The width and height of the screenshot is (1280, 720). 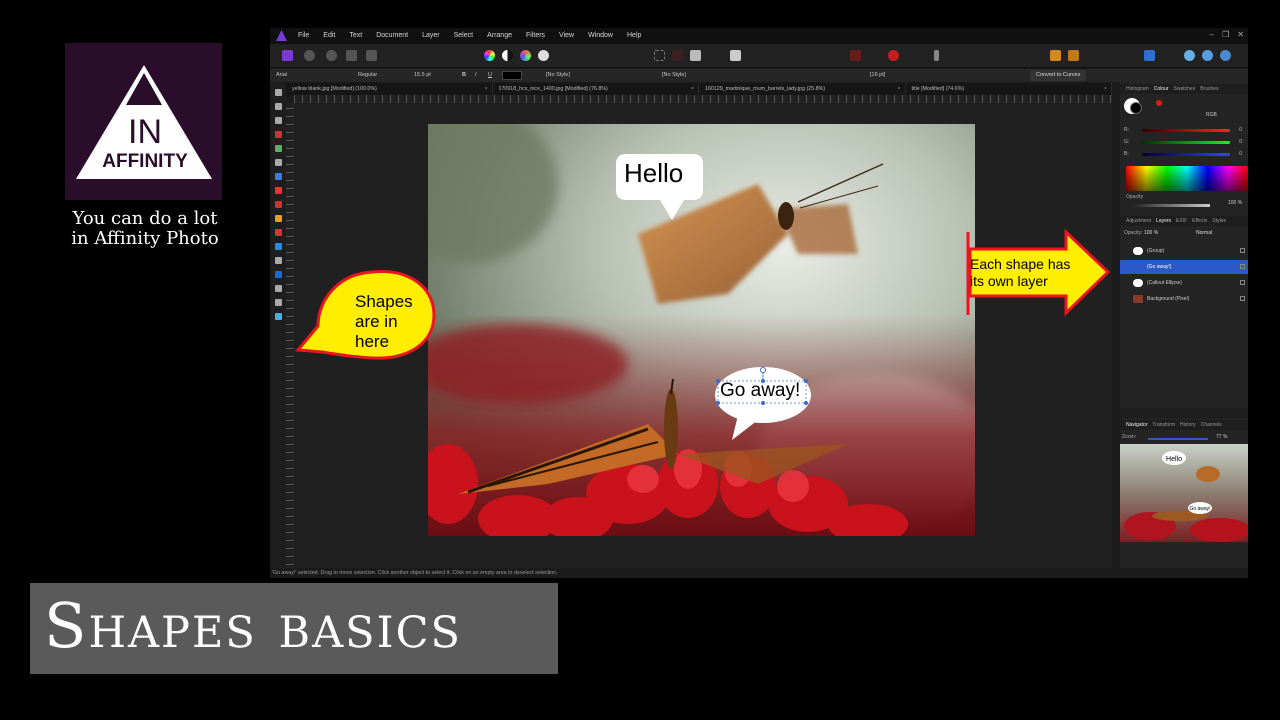 What do you see at coordinates (384, 301) in the screenshot?
I see `shapes-line1: Shapes` at bounding box center [384, 301].